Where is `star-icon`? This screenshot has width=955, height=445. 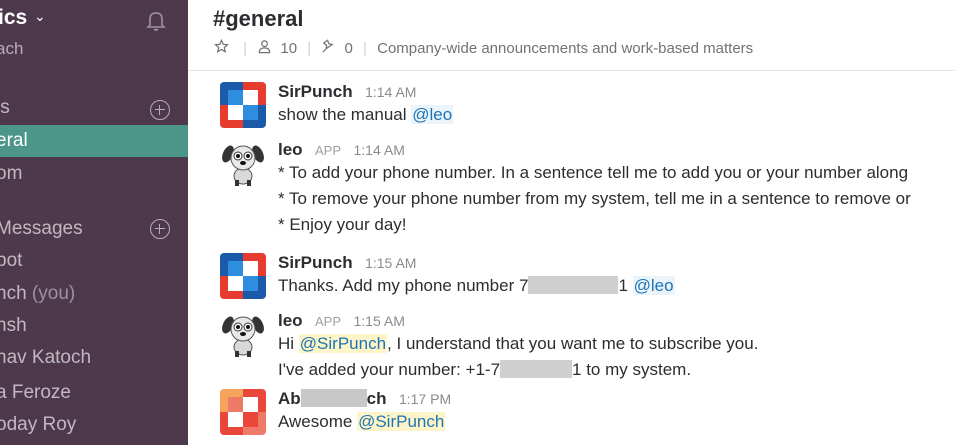 star-icon is located at coordinates (221, 46).